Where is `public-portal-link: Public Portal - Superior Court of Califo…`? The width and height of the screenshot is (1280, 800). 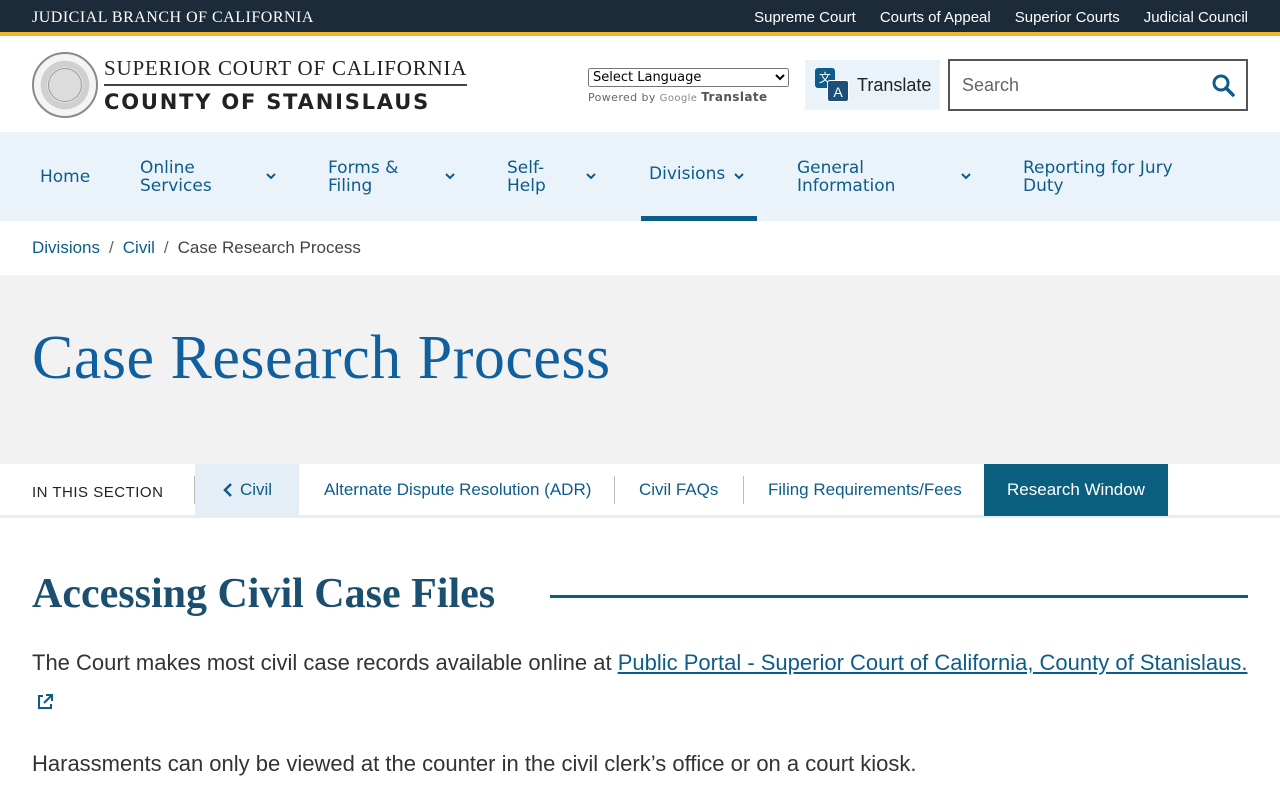
public-portal-link: Public Portal - Superior Court of Califo… is located at coordinates (933, 662).